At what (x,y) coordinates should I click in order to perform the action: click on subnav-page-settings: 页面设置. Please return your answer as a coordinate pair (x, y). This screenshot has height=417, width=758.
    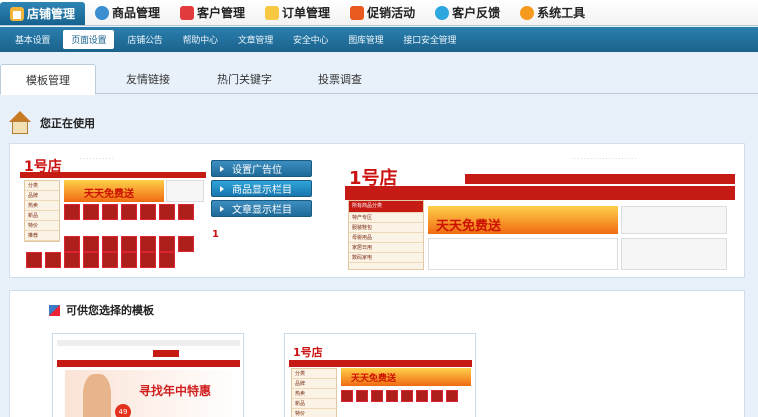
    Looking at the image, I should click on (89, 39).